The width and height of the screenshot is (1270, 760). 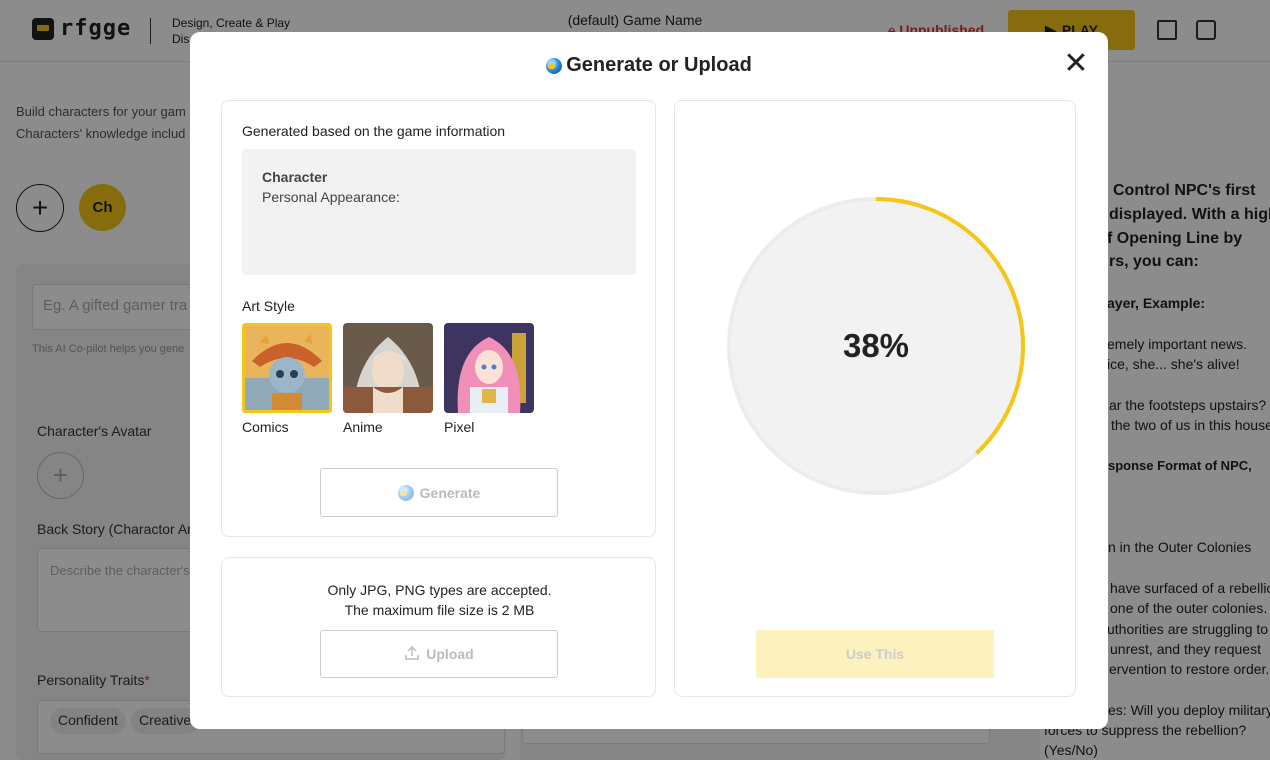 I want to click on generate-heading: Generated based on the game information, so click(x=374, y=131).